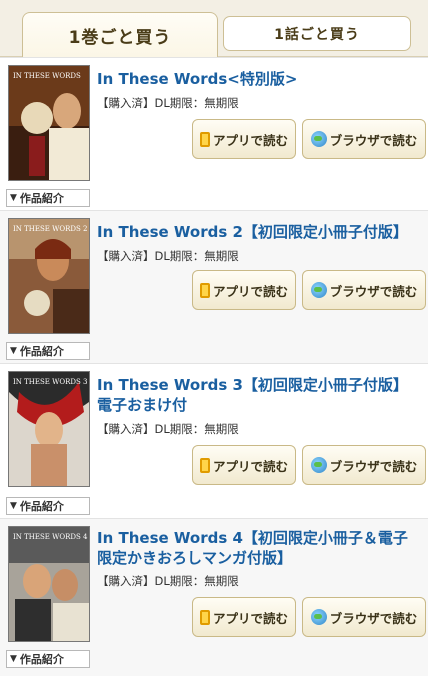 The width and height of the screenshot is (428, 676). Describe the element at coordinates (259, 79) in the screenshot. I see `book-title-link: In These Words<特別版>` at that location.